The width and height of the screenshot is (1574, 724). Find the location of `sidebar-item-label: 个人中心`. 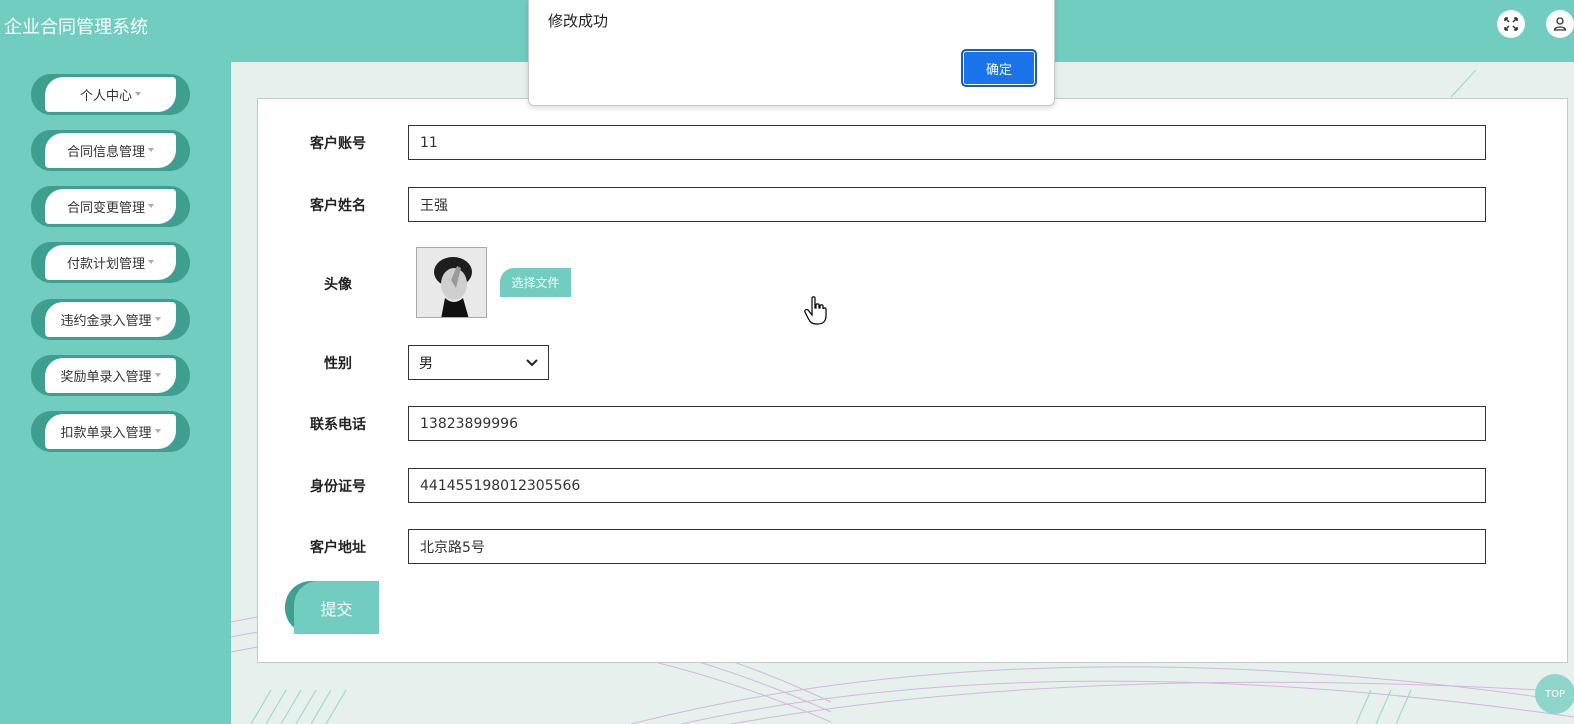

sidebar-item-label: 个人中心 is located at coordinates (105, 96).